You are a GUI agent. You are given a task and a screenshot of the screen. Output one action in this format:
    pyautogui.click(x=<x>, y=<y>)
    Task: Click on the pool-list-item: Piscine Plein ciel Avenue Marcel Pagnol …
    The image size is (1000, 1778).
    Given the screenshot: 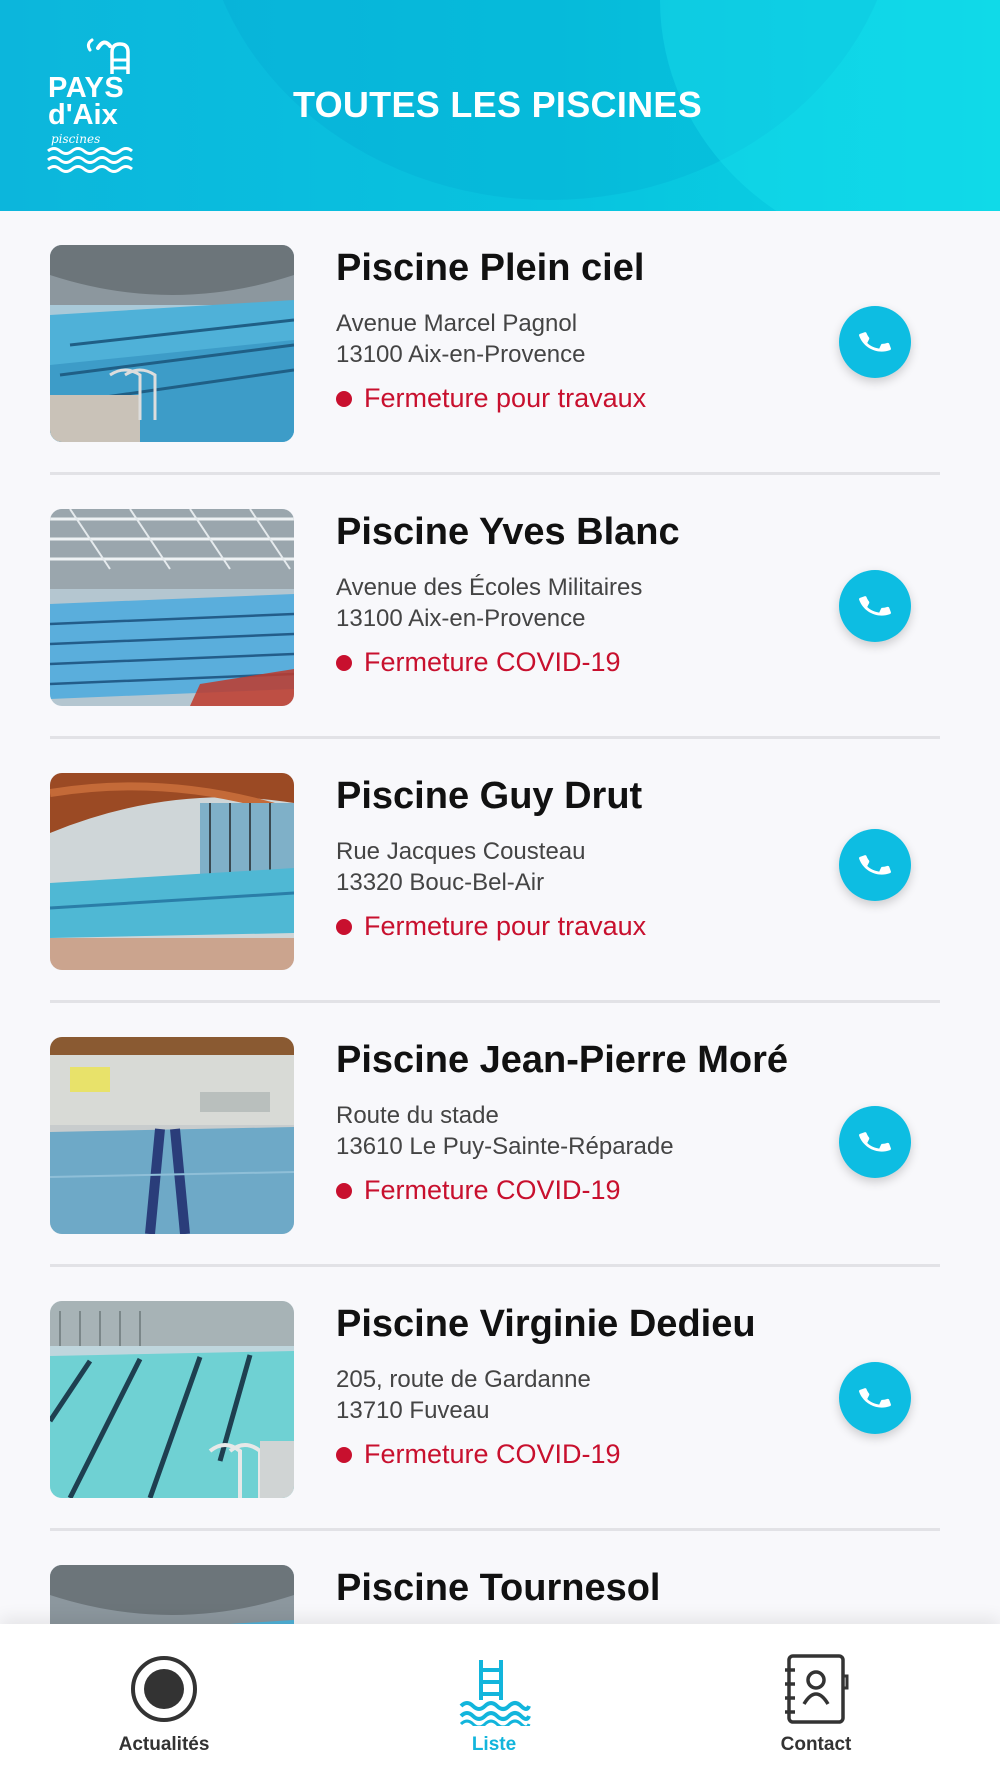 What is the action you would take?
    pyautogui.click(x=495, y=343)
    